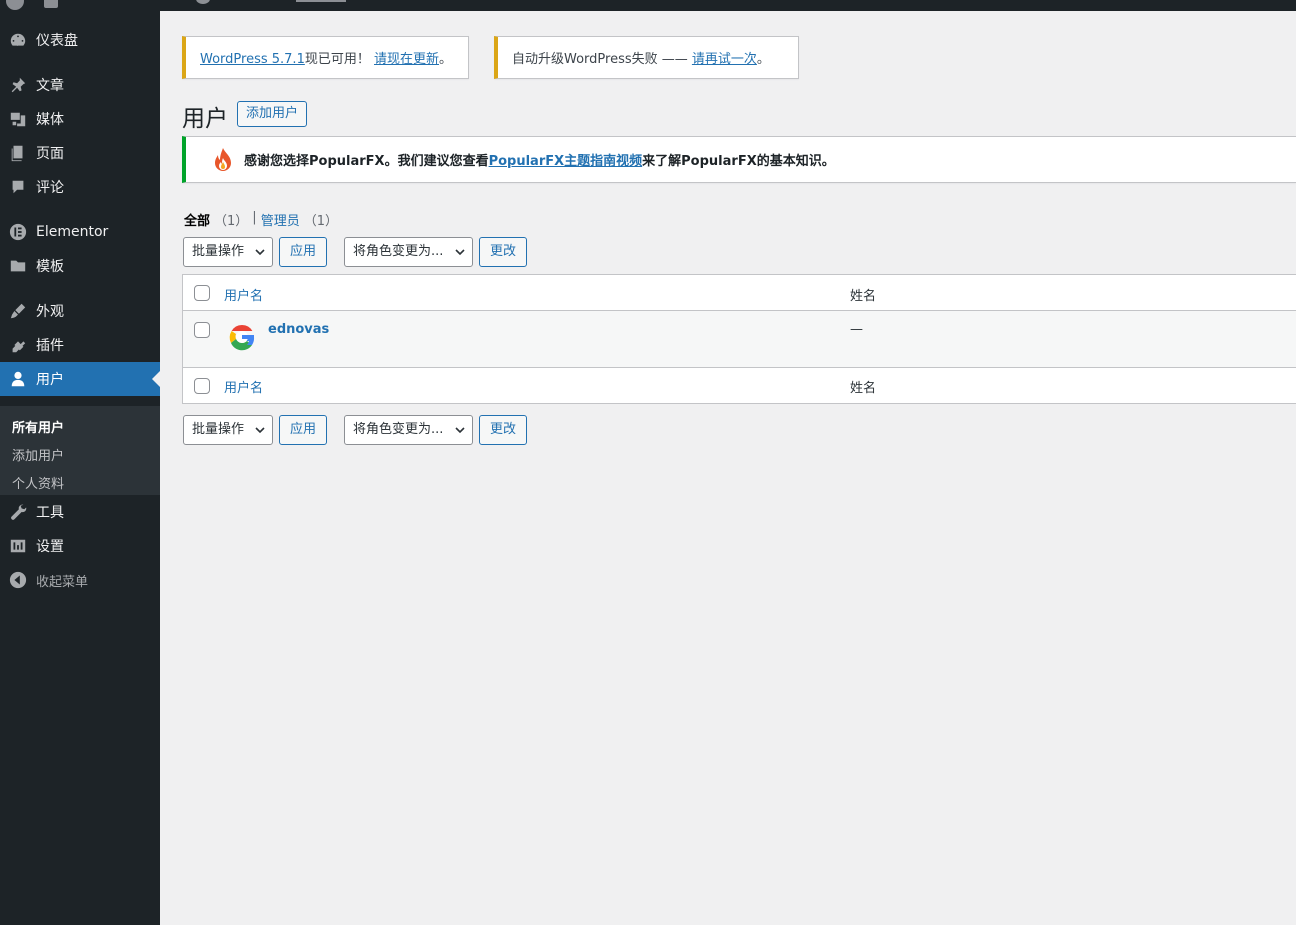 The height and width of the screenshot is (925, 1296). I want to click on wrench-icon, so click(18, 512).